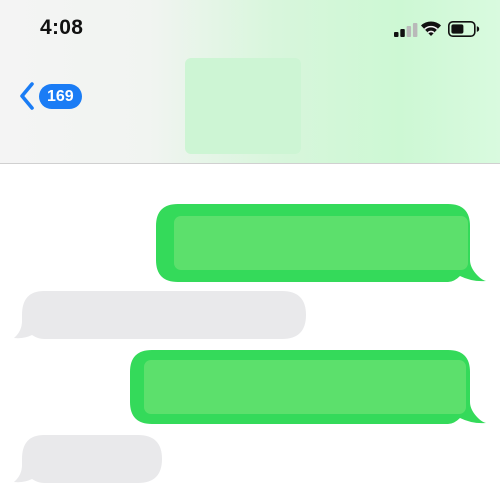 This screenshot has height=492, width=500. I want to click on back-button: 169, so click(50, 96).